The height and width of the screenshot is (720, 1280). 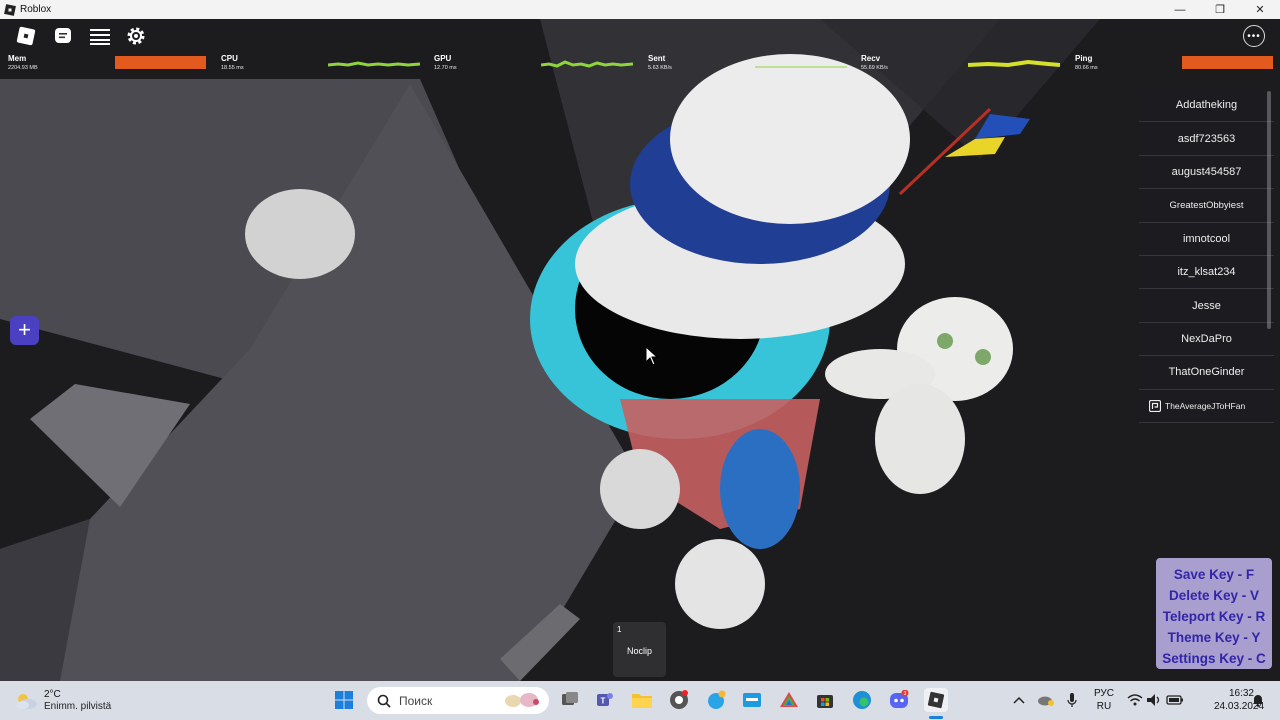 What do you see at coordinates (26, 36) in the screenshot?
I see `roblox-menu-button` at bounding box center [26, 36].